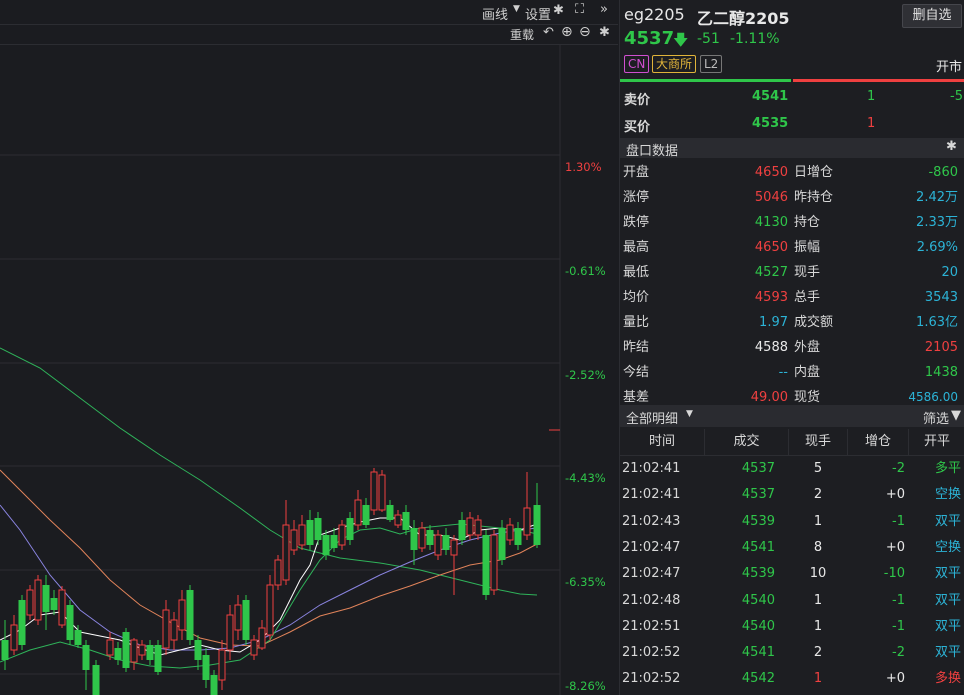  I want to click on detail-dropdown-icon: ▼, so click(689, 414).